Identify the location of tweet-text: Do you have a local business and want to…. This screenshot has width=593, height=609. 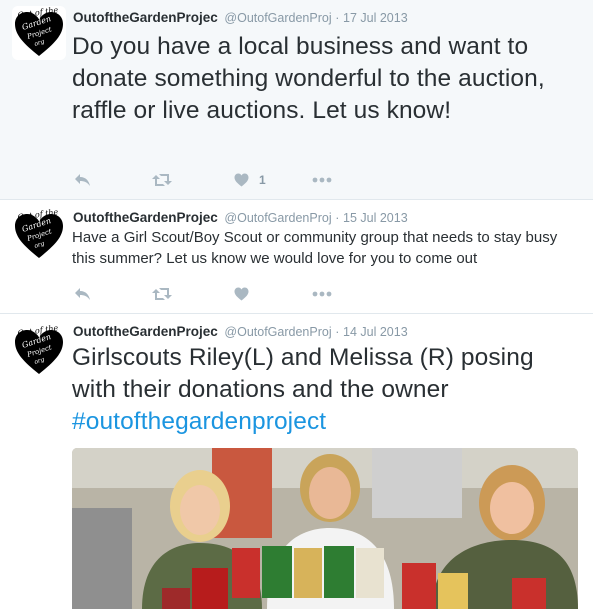
(308, 78).